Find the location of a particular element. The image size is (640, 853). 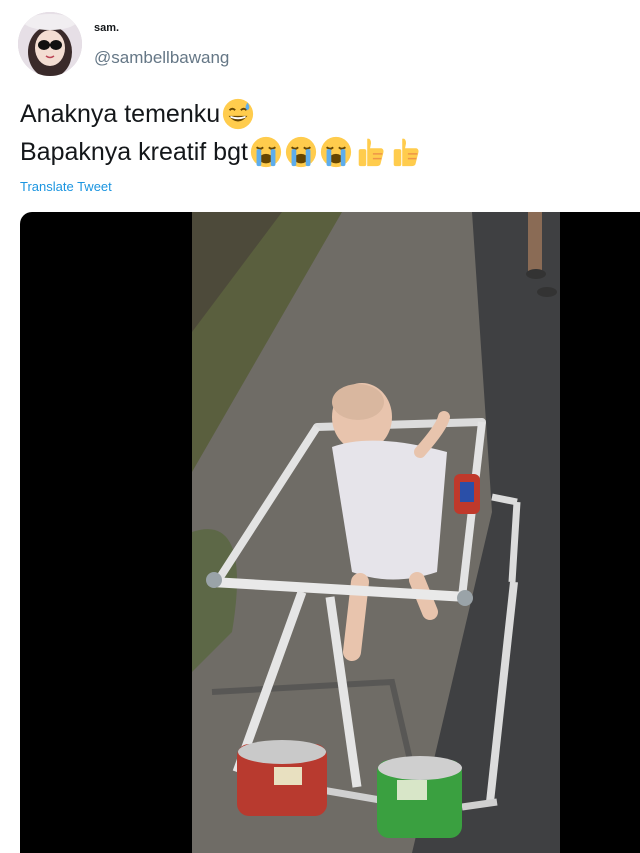

author-handle: @sambellbawang is located at coordinates (161, 58).